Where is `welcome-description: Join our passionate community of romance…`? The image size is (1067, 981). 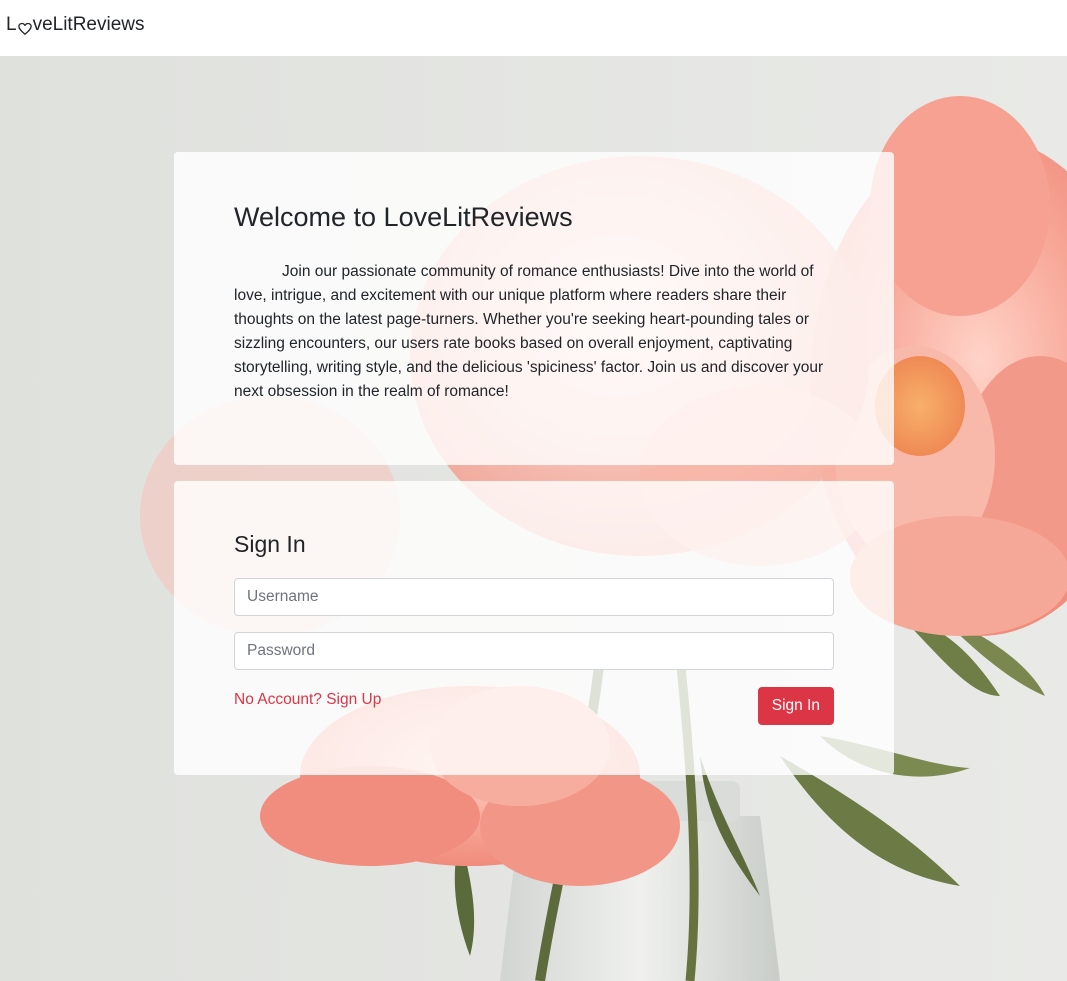
welcome-description: Join our passionate community of romance… is located at coordinates (529, 331).